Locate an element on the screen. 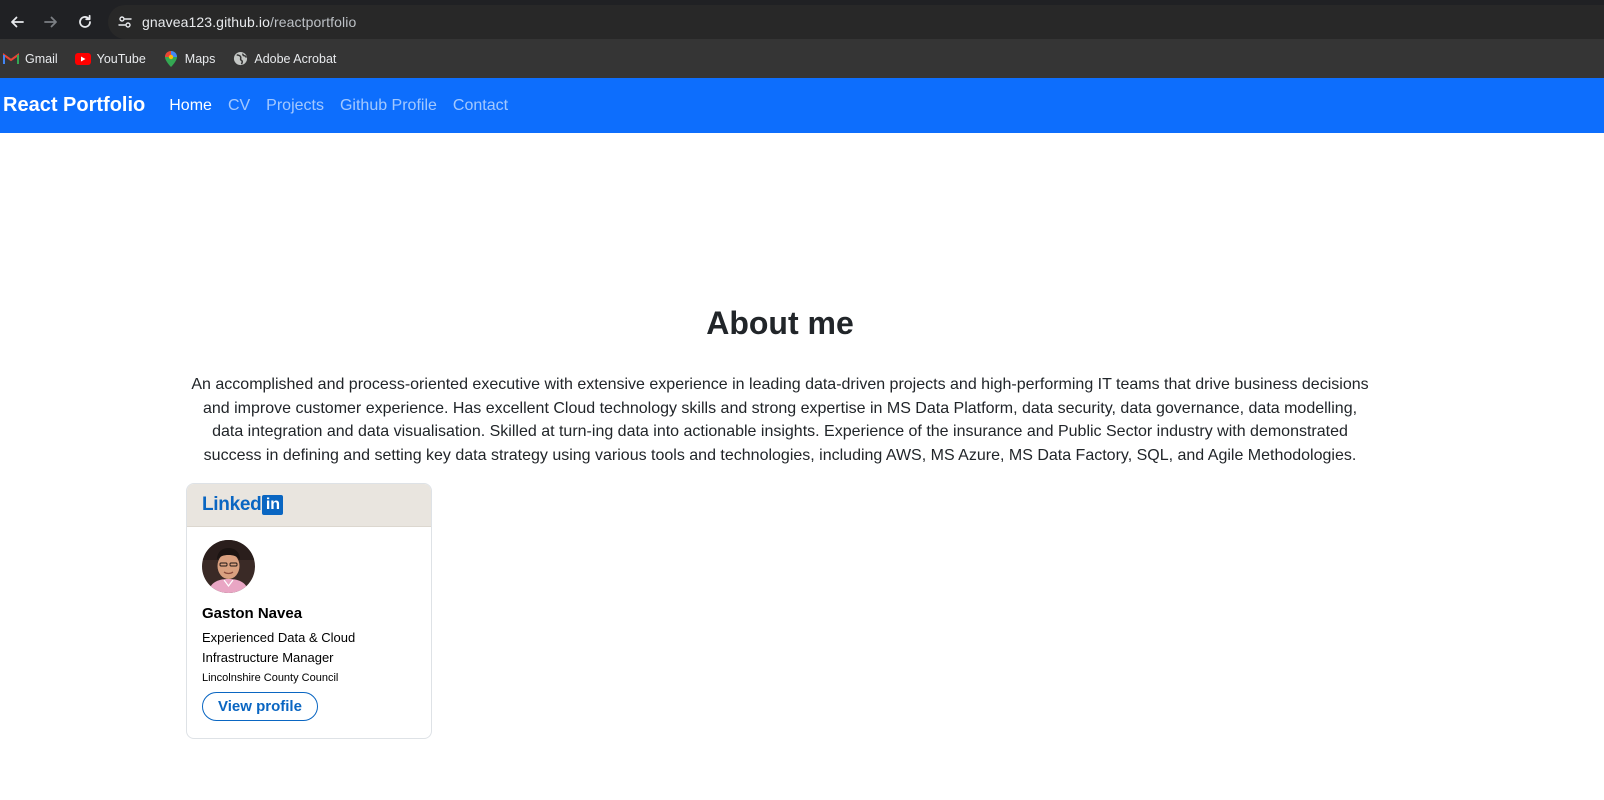  nav-link-github-profile: Github Profile is located at coordinates (388, 106).